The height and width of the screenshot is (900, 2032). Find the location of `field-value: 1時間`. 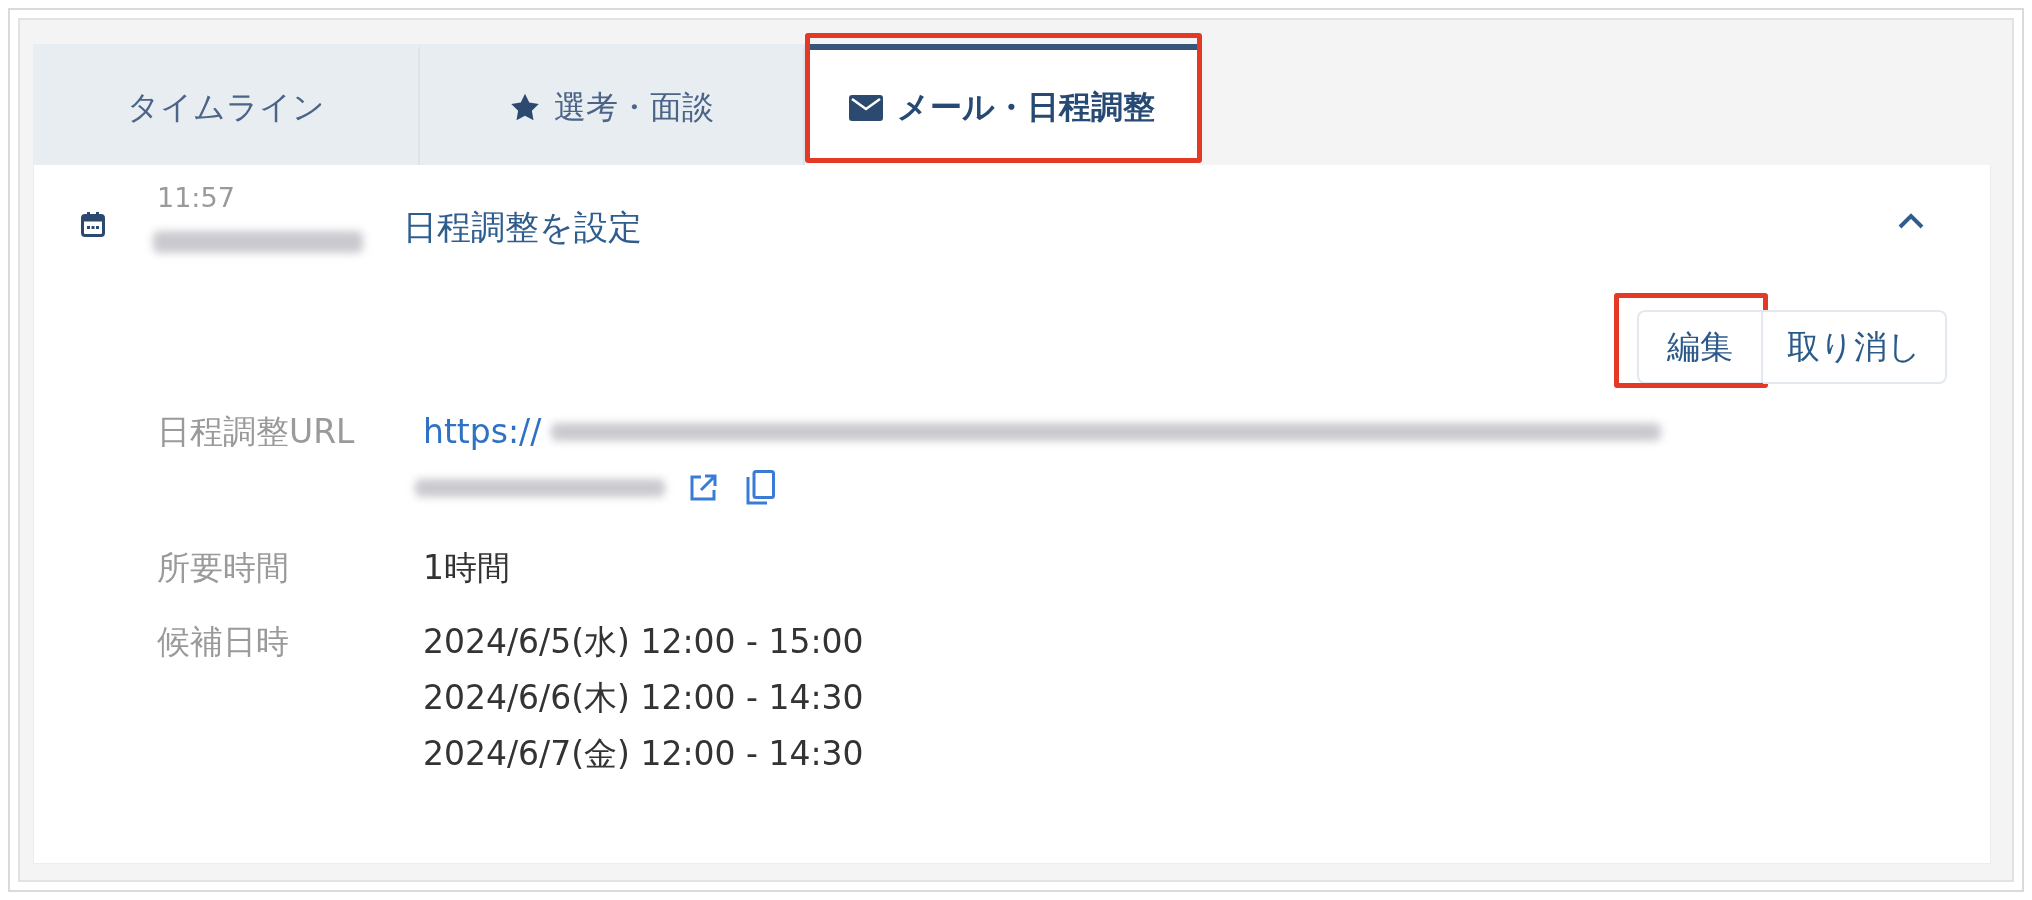

field-value: 1時間 is located at coordinates (466, 568).